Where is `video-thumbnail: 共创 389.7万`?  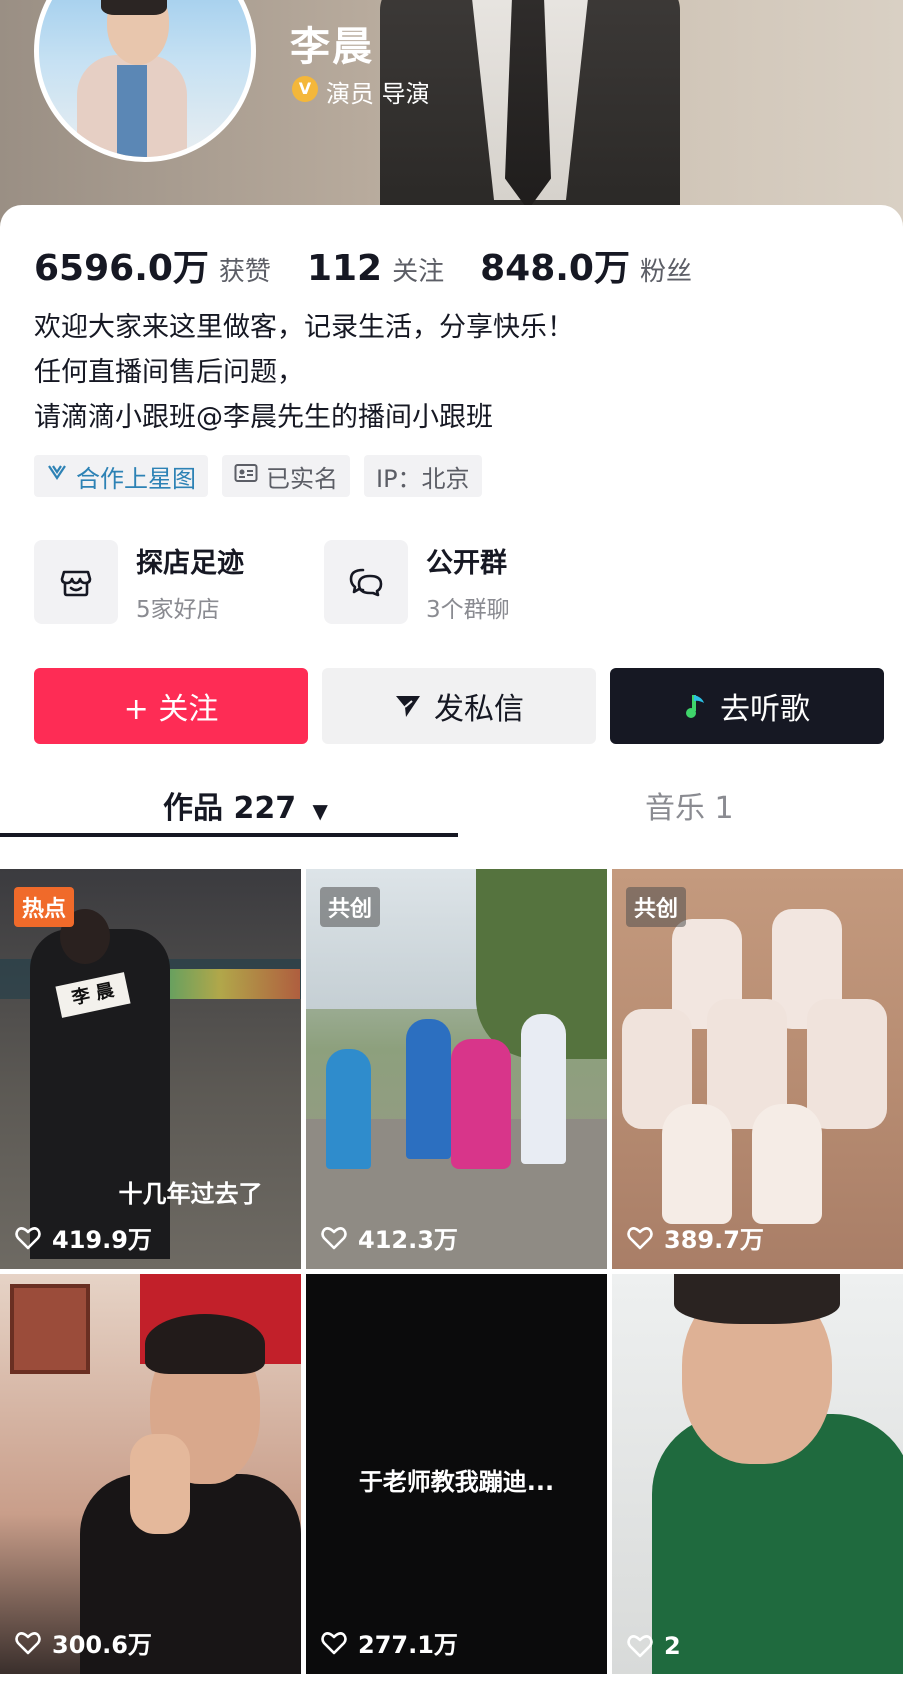
video-thumbnail: 共创 389.7万 is located at coordinates (757, 1069).